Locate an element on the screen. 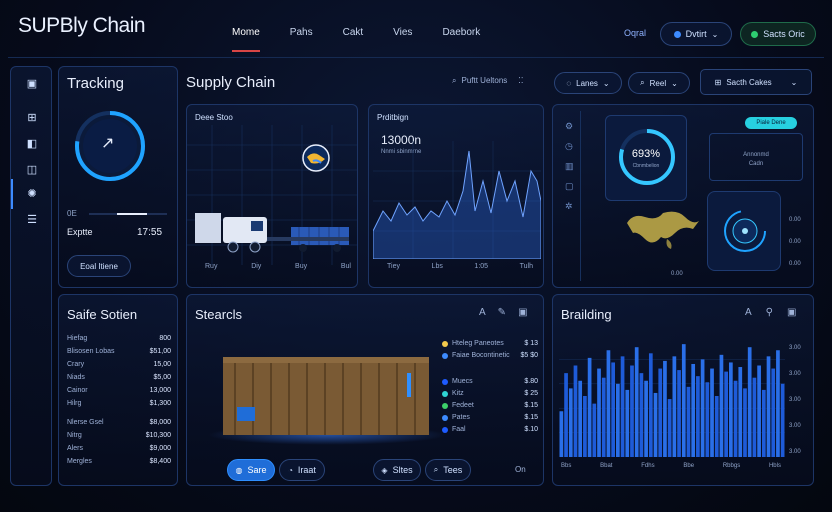  right-yaxis: 0.00 0.00 0.00 is located at coordinates (795, 242).